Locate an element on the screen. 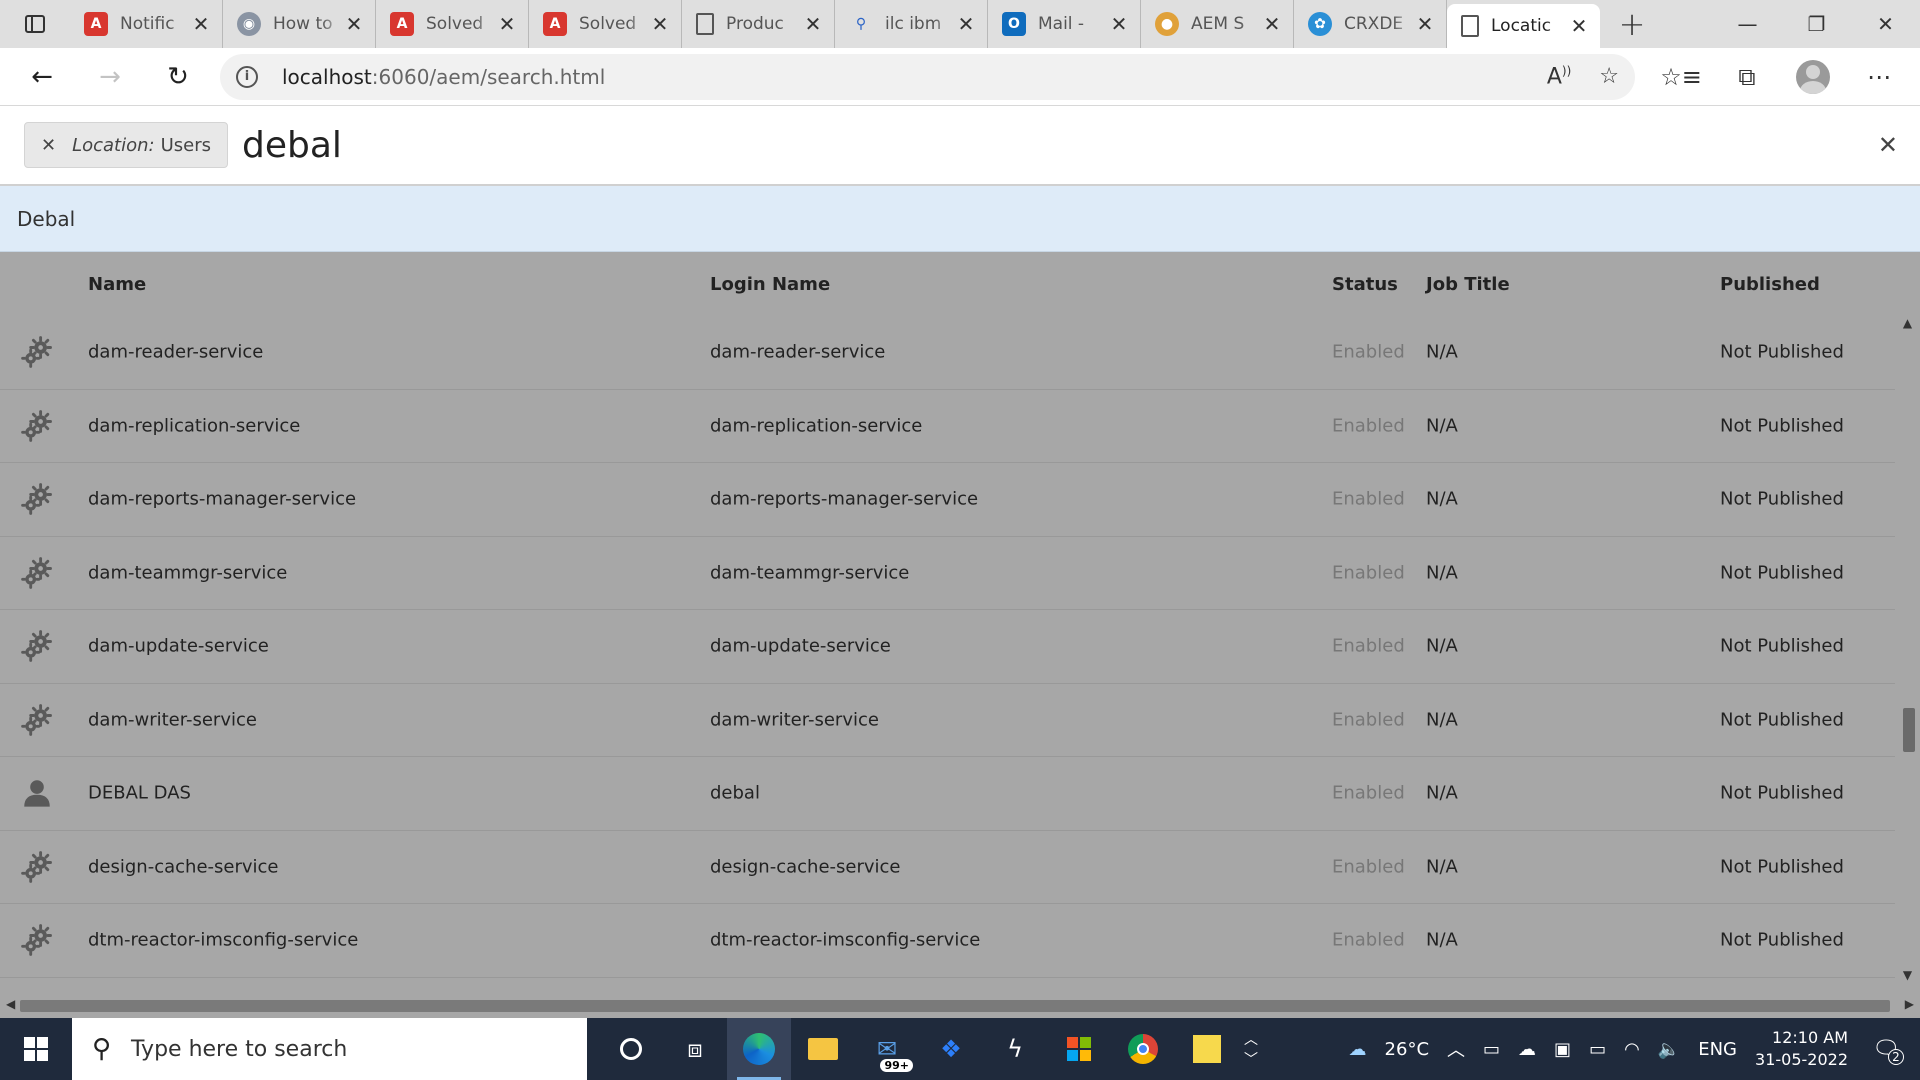 The image size is (1920, 1080). more-icon: ⋯ is located at coordinates (1879, 76).